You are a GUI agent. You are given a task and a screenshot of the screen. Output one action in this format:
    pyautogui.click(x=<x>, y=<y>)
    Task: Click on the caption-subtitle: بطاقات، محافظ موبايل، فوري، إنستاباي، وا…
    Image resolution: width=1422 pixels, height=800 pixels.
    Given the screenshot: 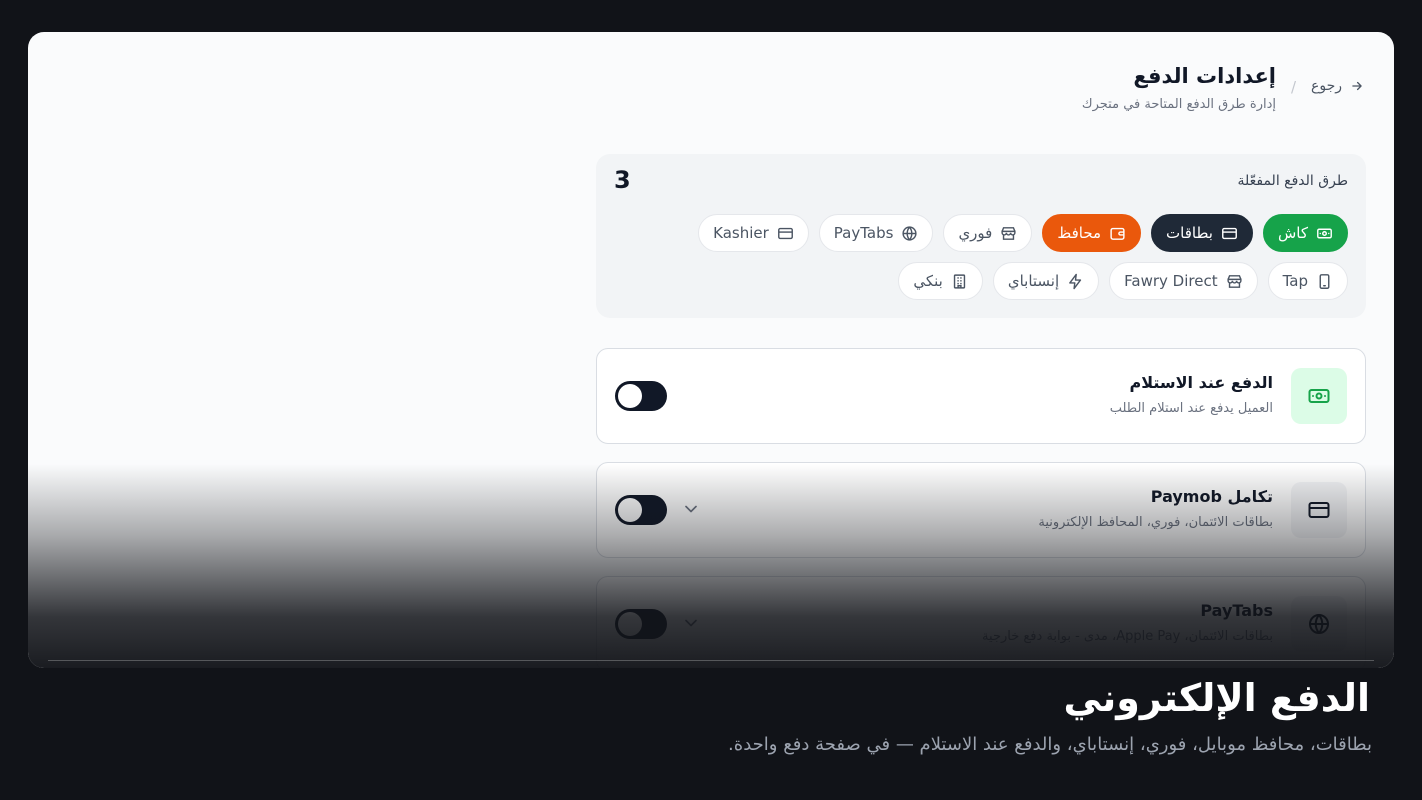 What is the action you would take?
    pyautogui.click(x=1050, y=744)
    